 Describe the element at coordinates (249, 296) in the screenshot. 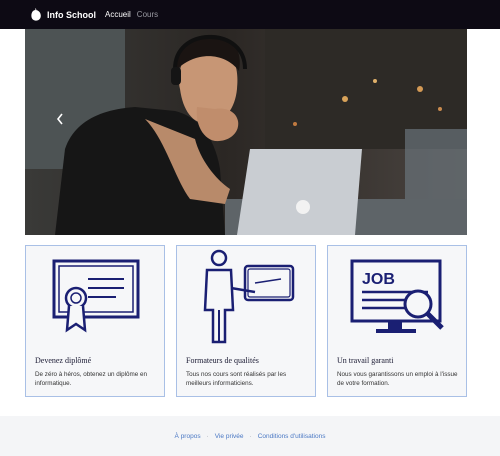

I see `teacher-board-icon` at that location.